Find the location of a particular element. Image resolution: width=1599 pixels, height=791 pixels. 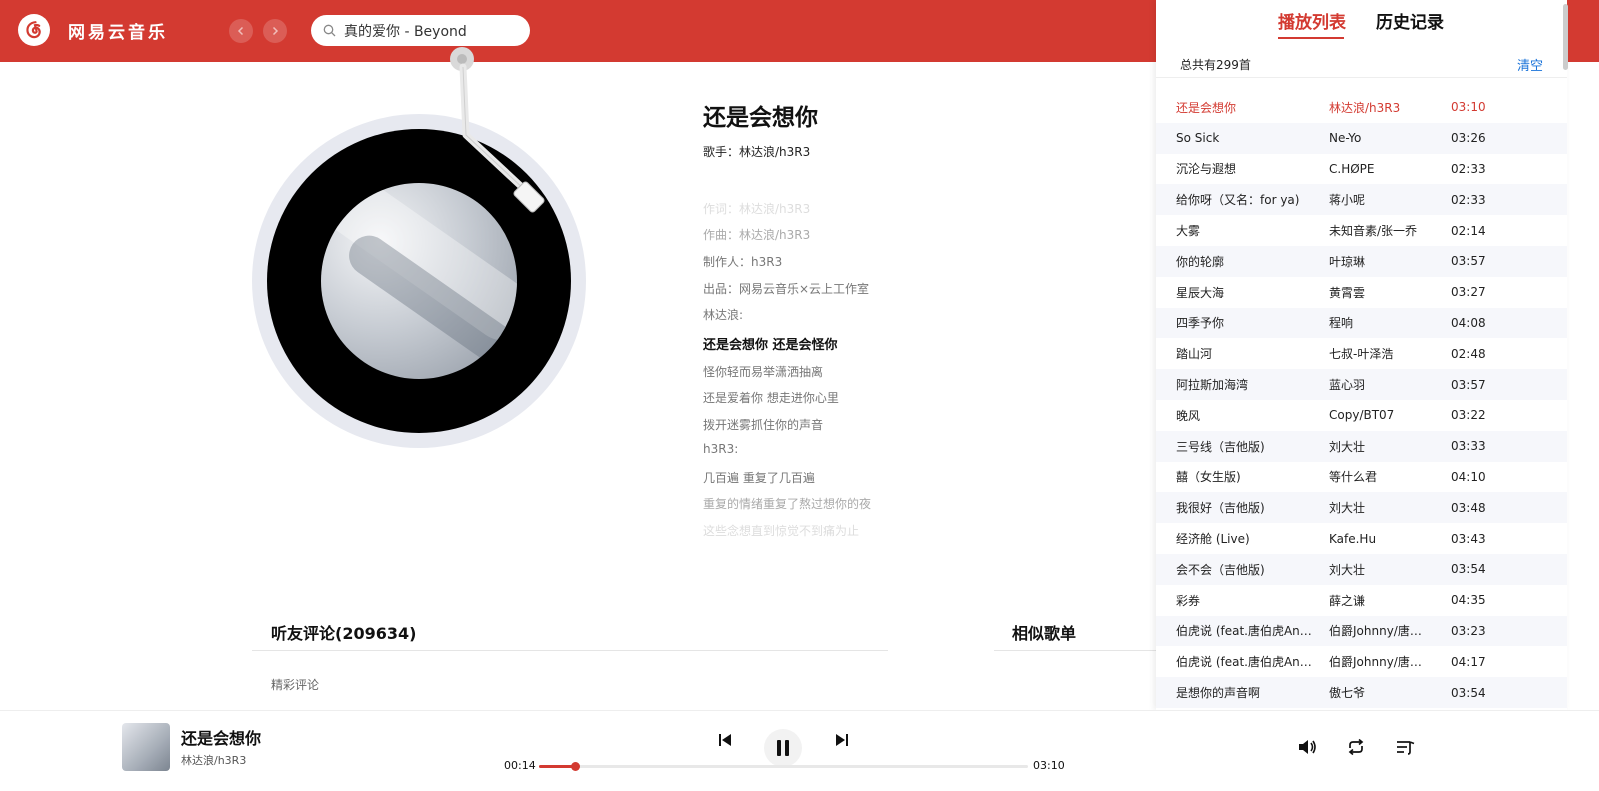

song-artist: 黄霄雲 is located at coordinates (1347, 292).